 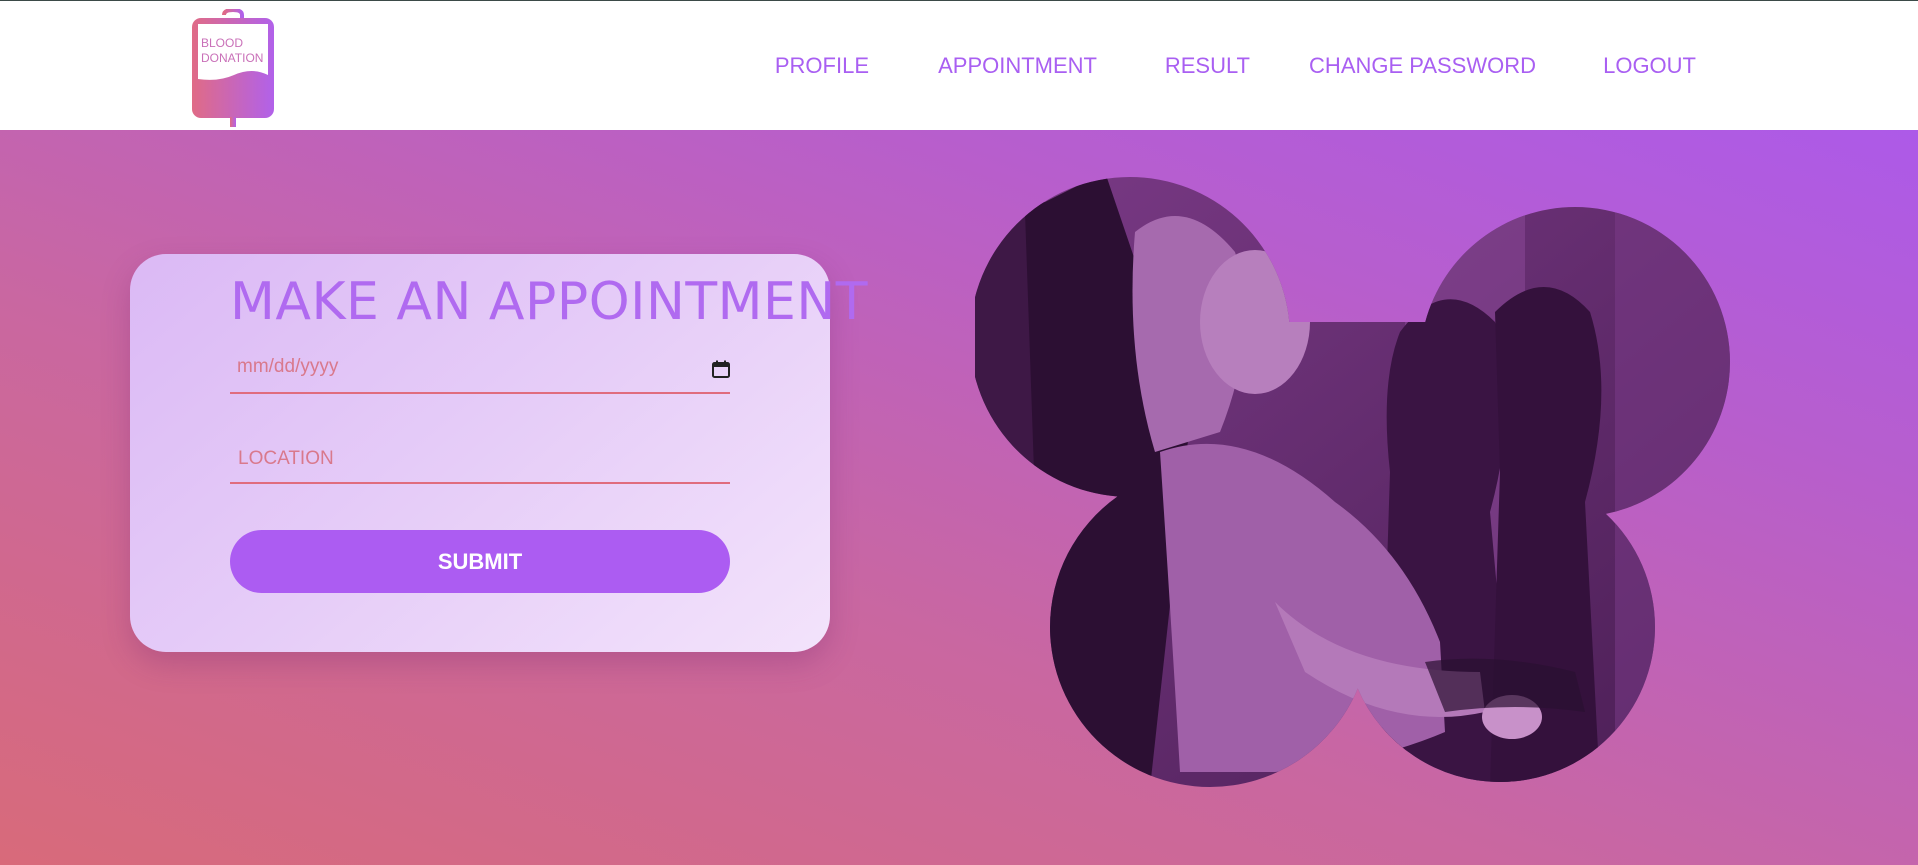 I want to click on logo-text-line2: DONATION, so click(x=232, y=58).